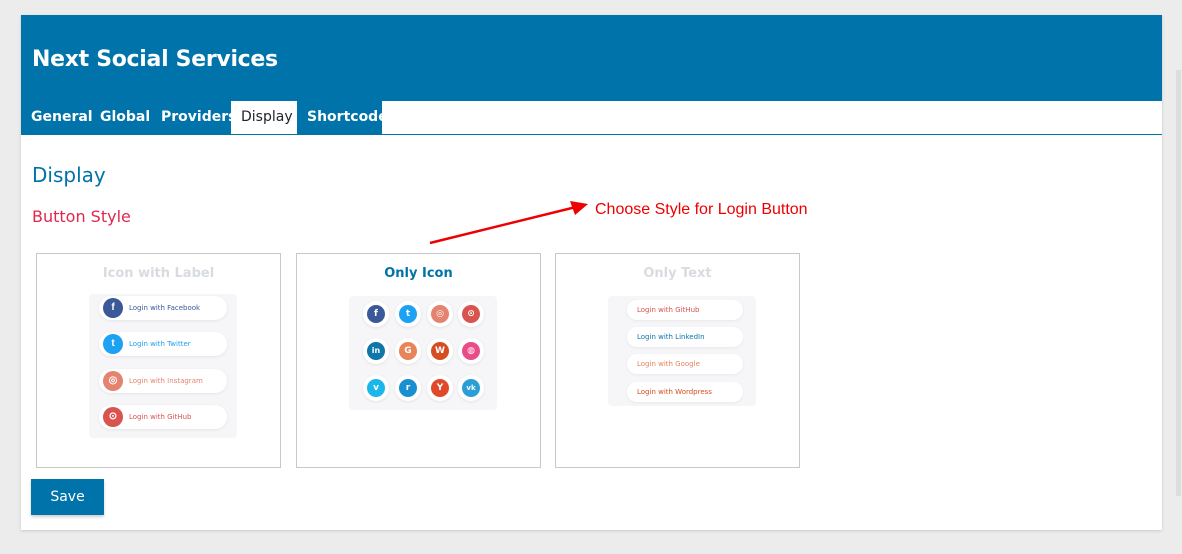  Describe the element at coordinates (69, 175) in the screenshot. I see `section-title: Display` at that location.